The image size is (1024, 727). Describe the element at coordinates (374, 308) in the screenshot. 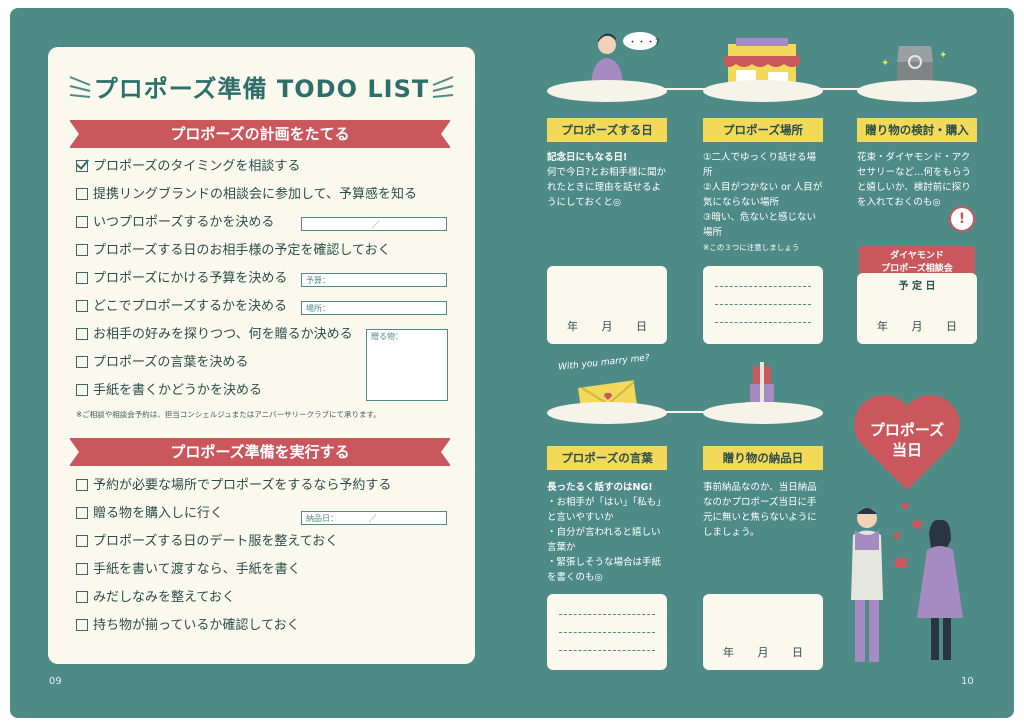

I see `place-field: 場所：` at that location.